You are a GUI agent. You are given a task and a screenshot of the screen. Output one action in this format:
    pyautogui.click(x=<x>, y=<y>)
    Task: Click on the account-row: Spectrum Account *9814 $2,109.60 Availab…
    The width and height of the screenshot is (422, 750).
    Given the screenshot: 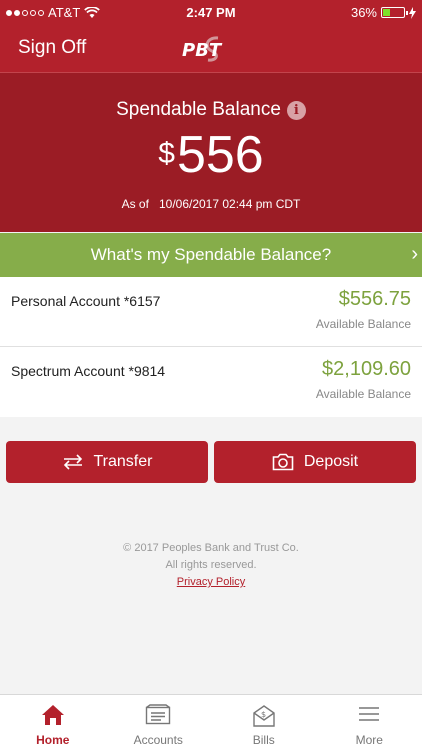 What is the action you would take?
    pyautogui.click(x=211, y=382)
    